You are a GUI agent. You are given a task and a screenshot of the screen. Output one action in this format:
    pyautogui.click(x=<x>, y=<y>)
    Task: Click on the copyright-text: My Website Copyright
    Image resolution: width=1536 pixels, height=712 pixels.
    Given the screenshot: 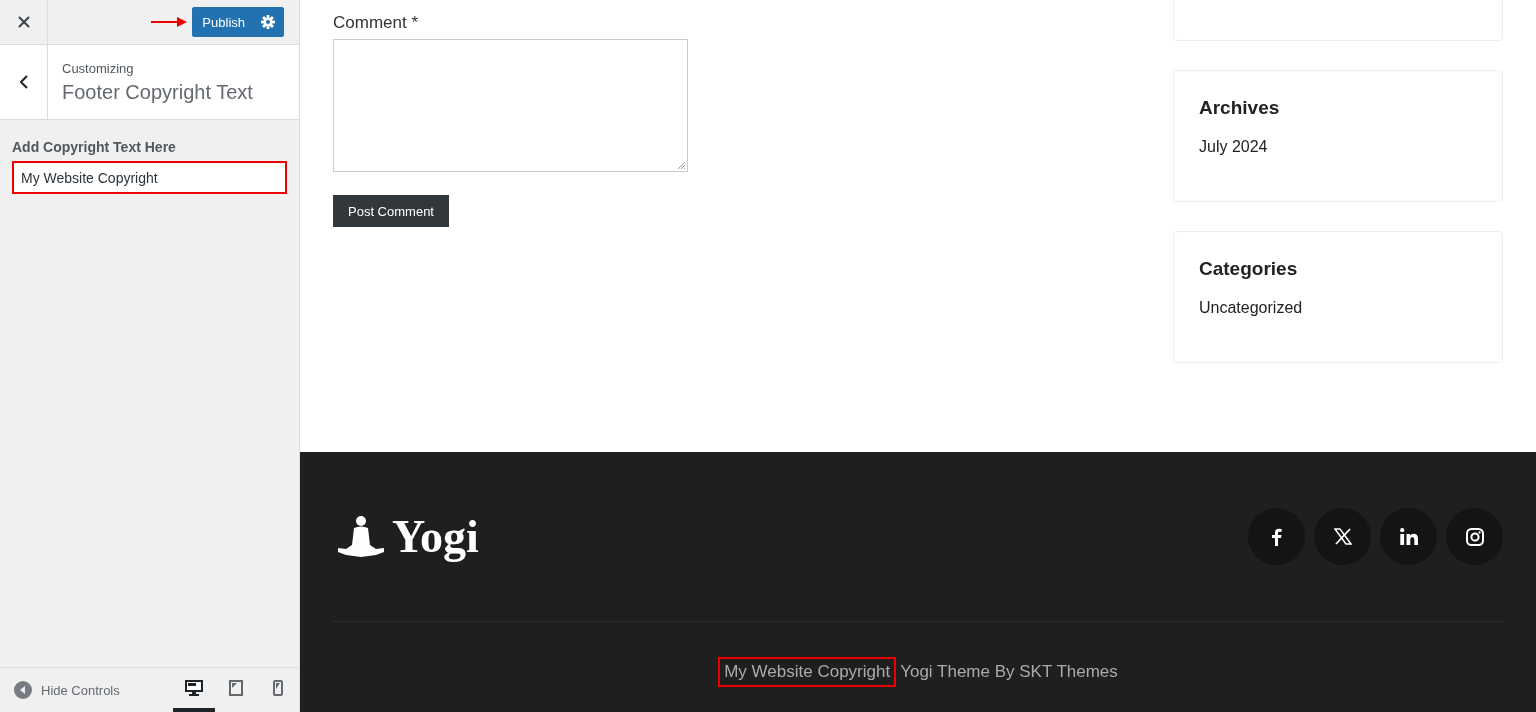 What is the action you would take?
    pyautogui.click(x=807, y=672)
    